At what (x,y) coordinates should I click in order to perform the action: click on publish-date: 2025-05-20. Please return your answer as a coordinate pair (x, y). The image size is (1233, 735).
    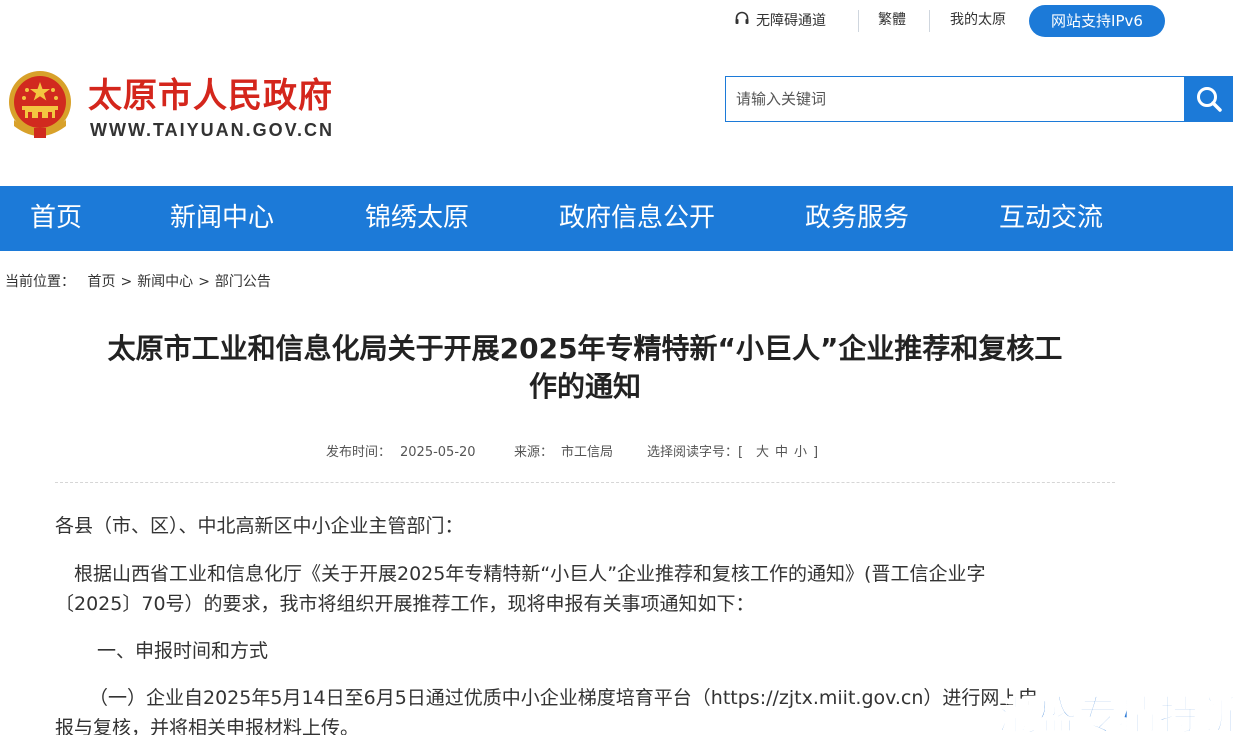
    Looking at the image, I should click on (438, 452).